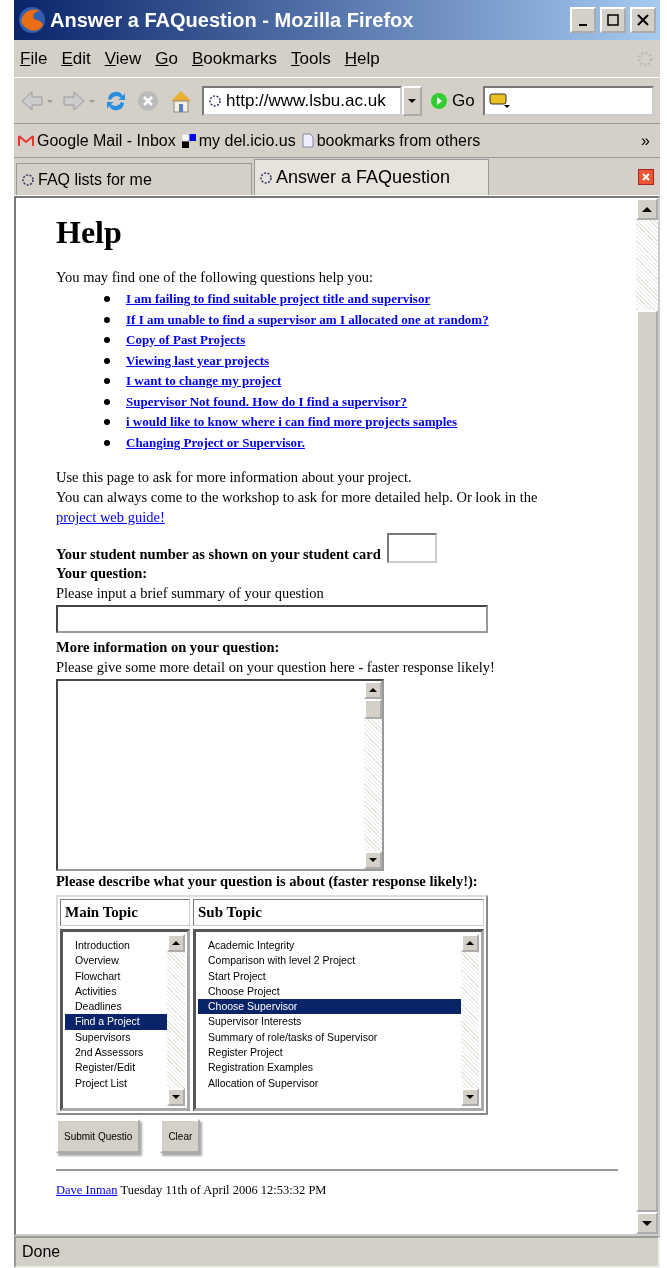 This screenshot has width=667, height=1268. I want to click on window-title: Answer a FAQuestion - Mozilla Firefox, so click(232, 20).